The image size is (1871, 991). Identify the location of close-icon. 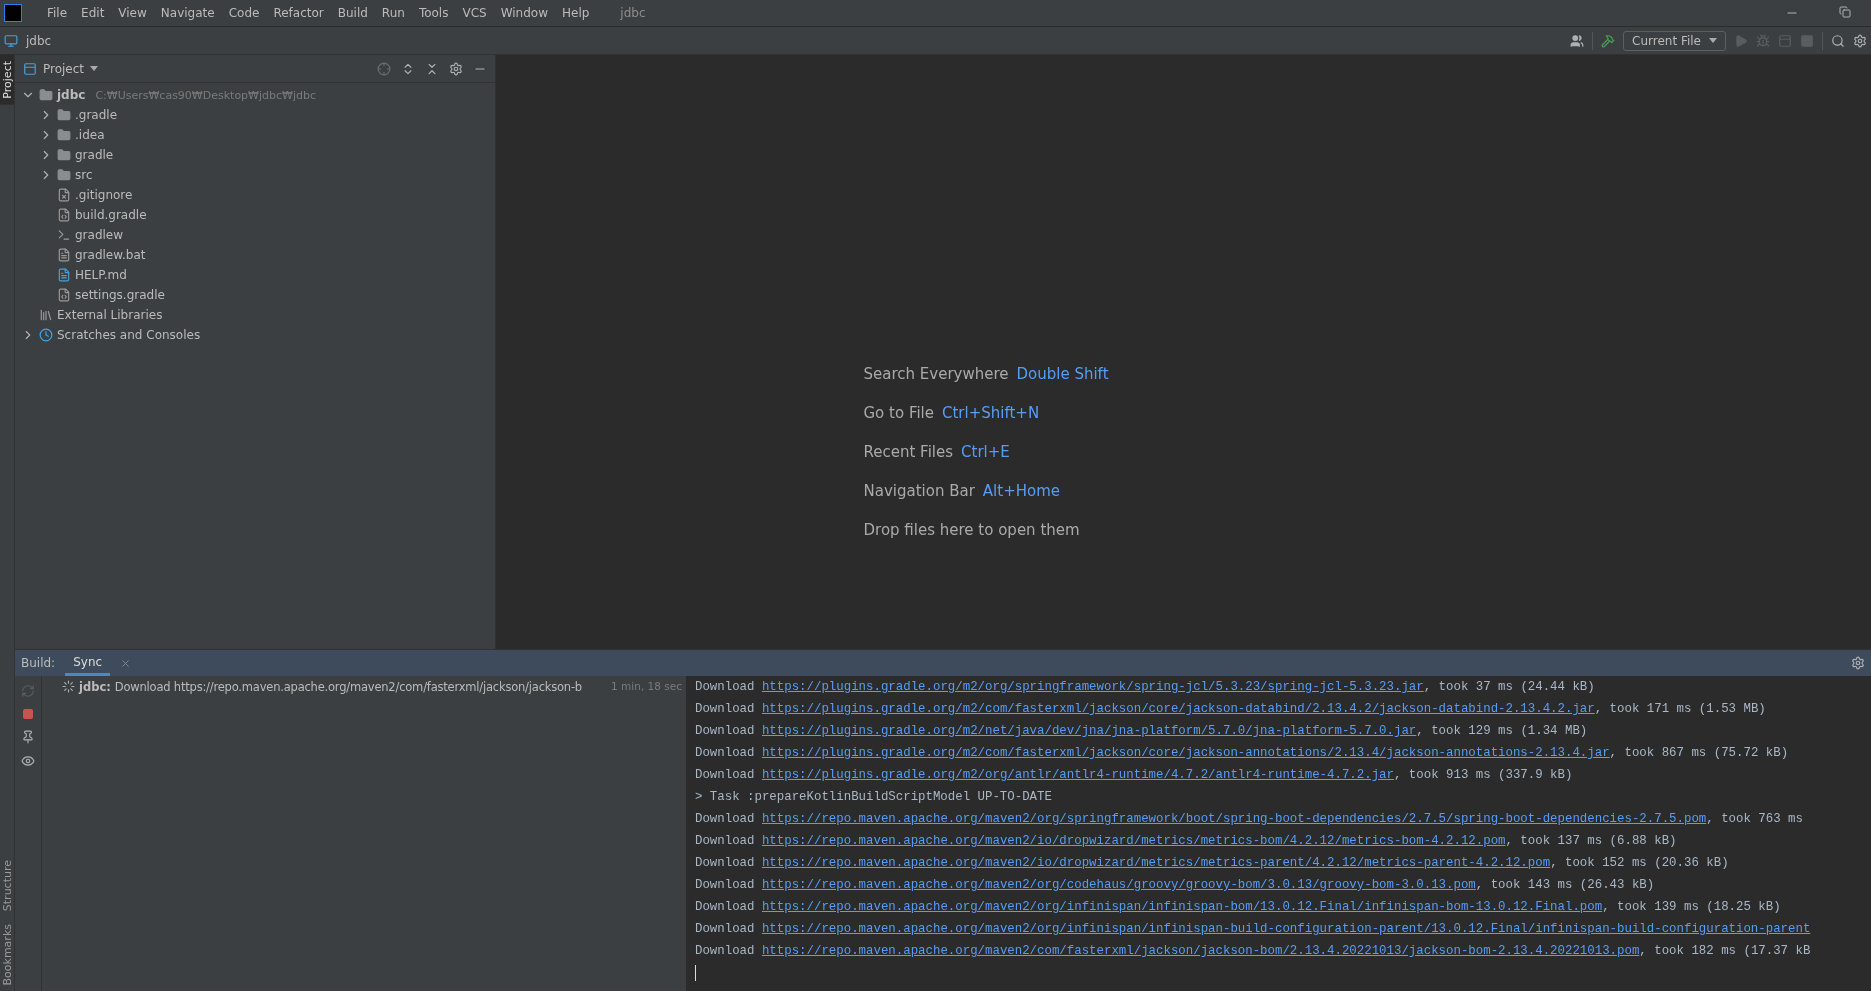
(126, 663).